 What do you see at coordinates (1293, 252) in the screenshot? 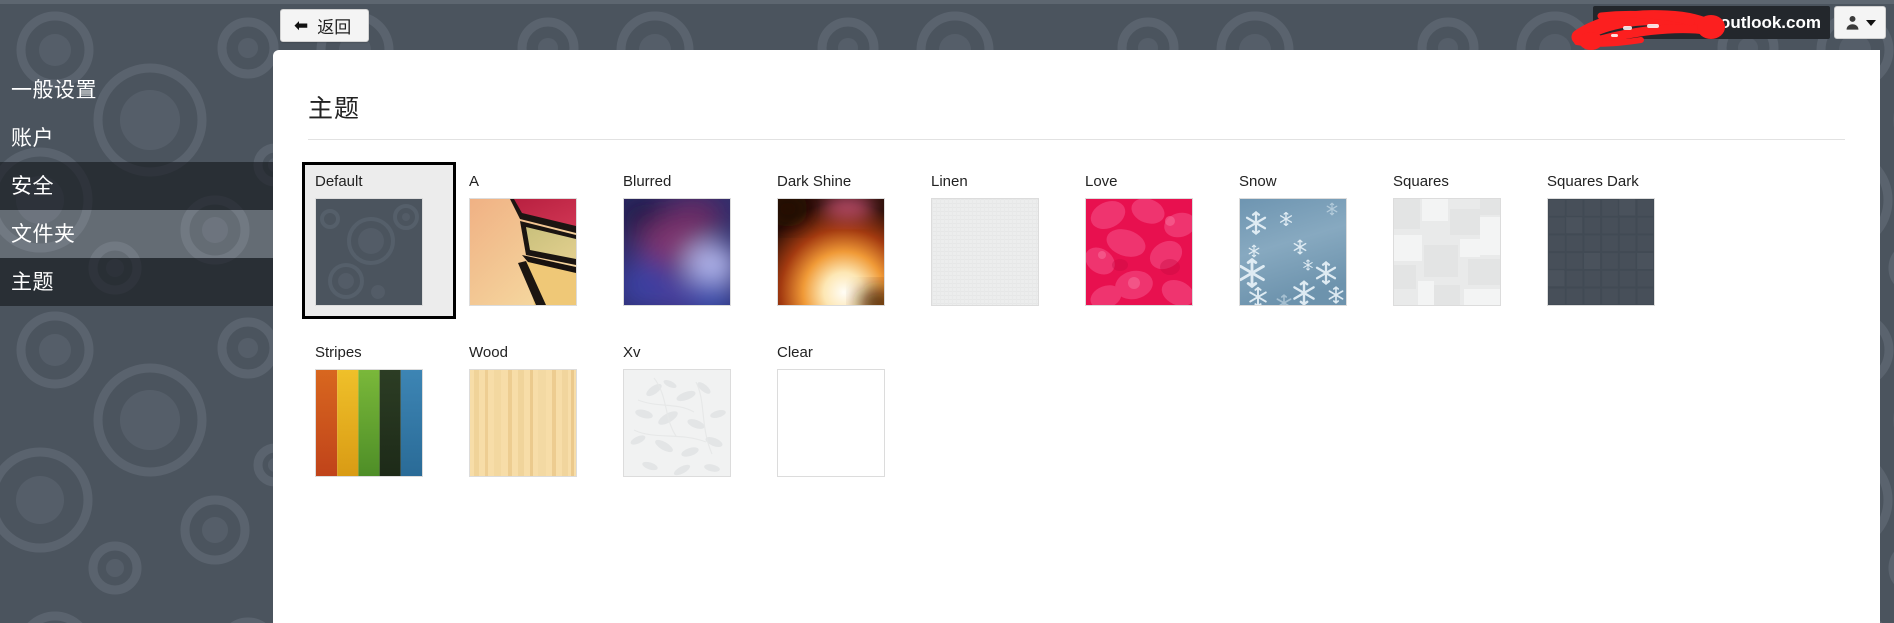
I see `theme-thumbnail-snow` at bounding box center [1293, 252].